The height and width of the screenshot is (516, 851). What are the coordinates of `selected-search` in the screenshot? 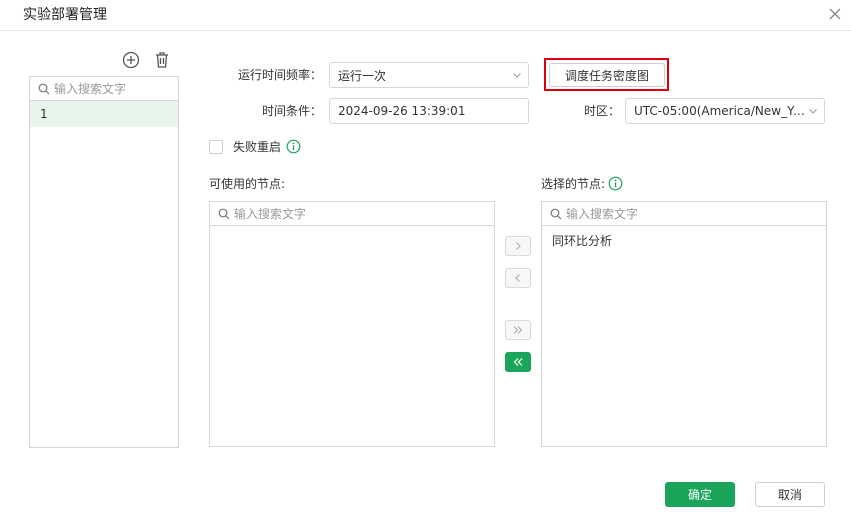 It's located at (684, 214).